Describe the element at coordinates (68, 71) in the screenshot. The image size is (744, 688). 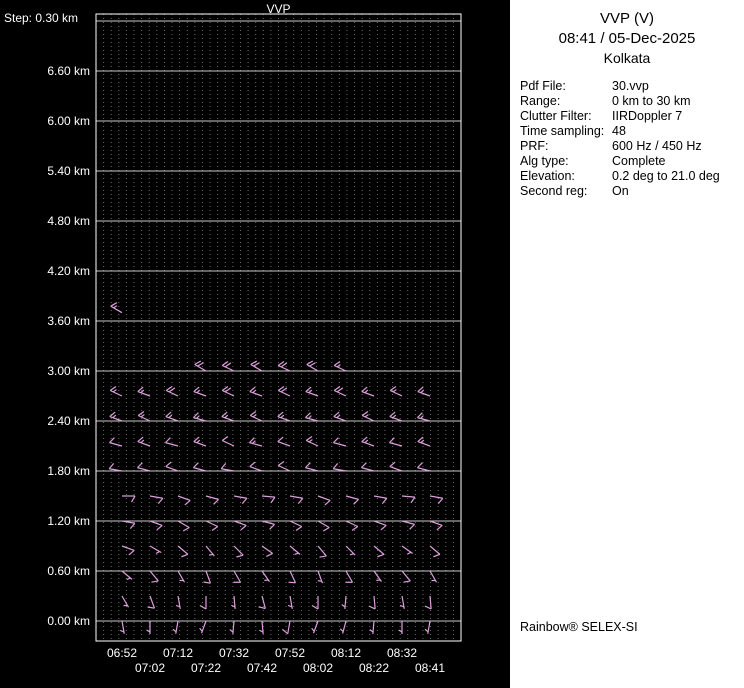
I see `y-axis-label: 6.60 km` at that location.